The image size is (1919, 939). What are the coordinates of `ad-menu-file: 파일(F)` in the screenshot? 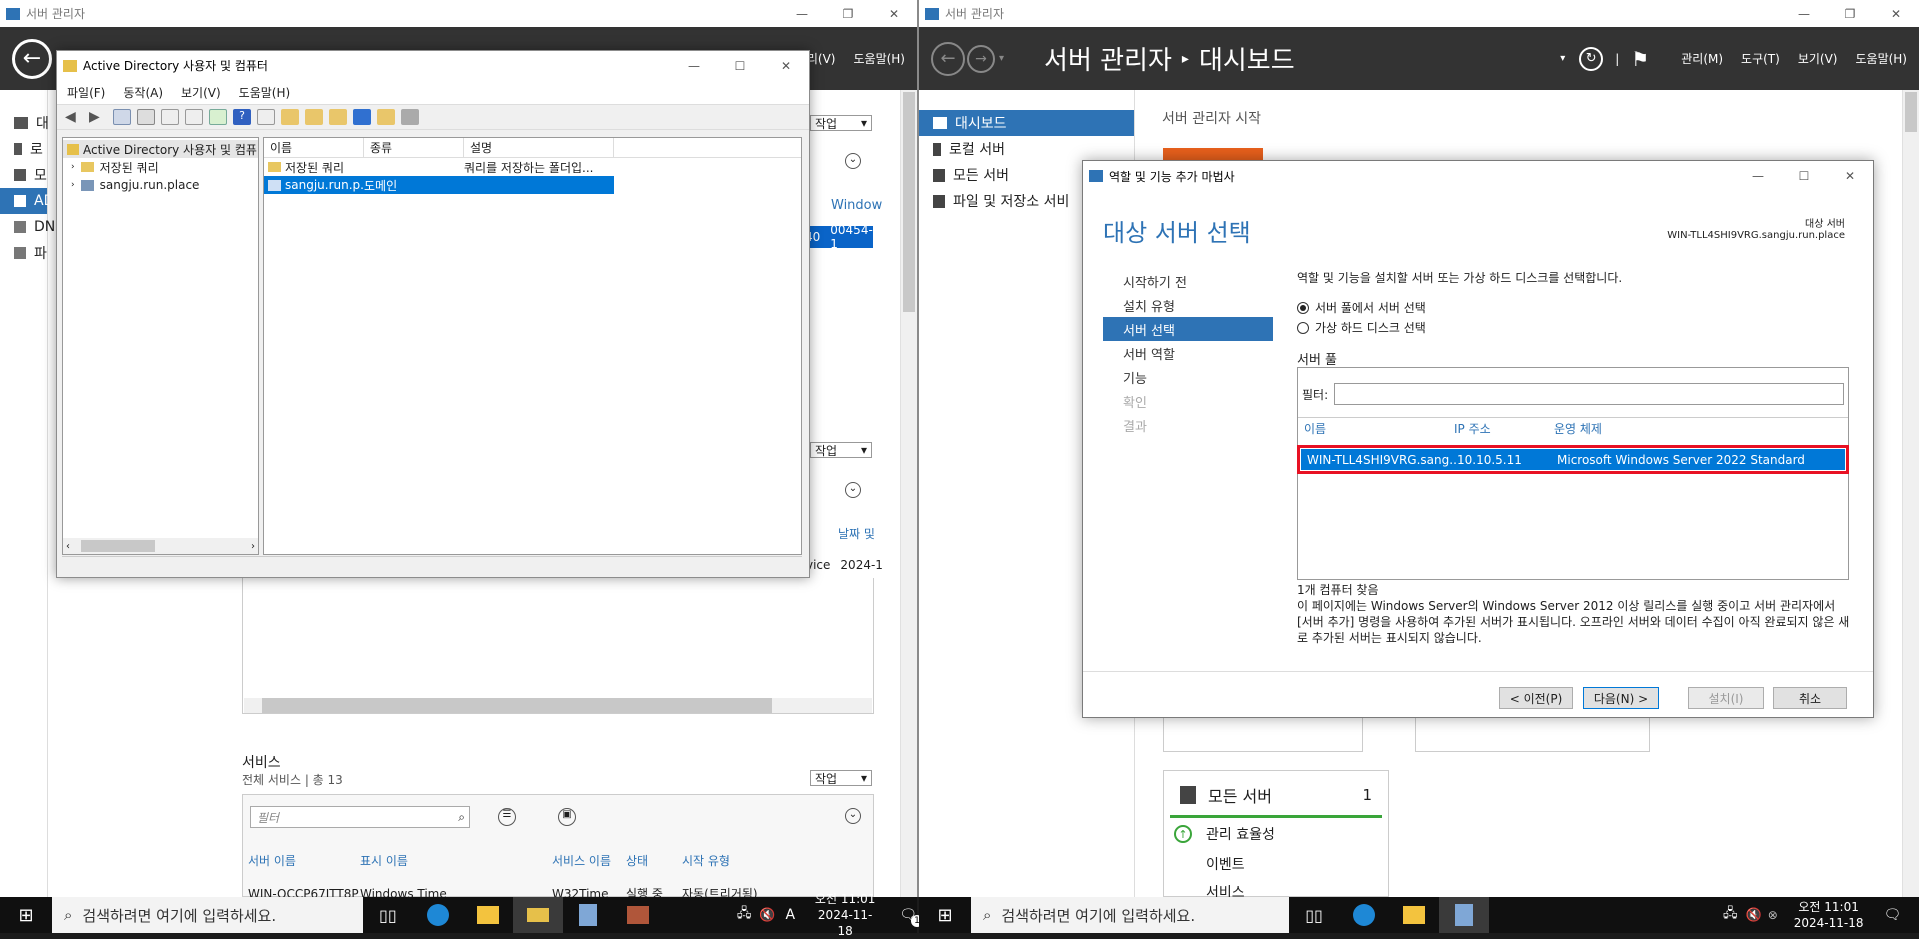 It's located at (86, 92).